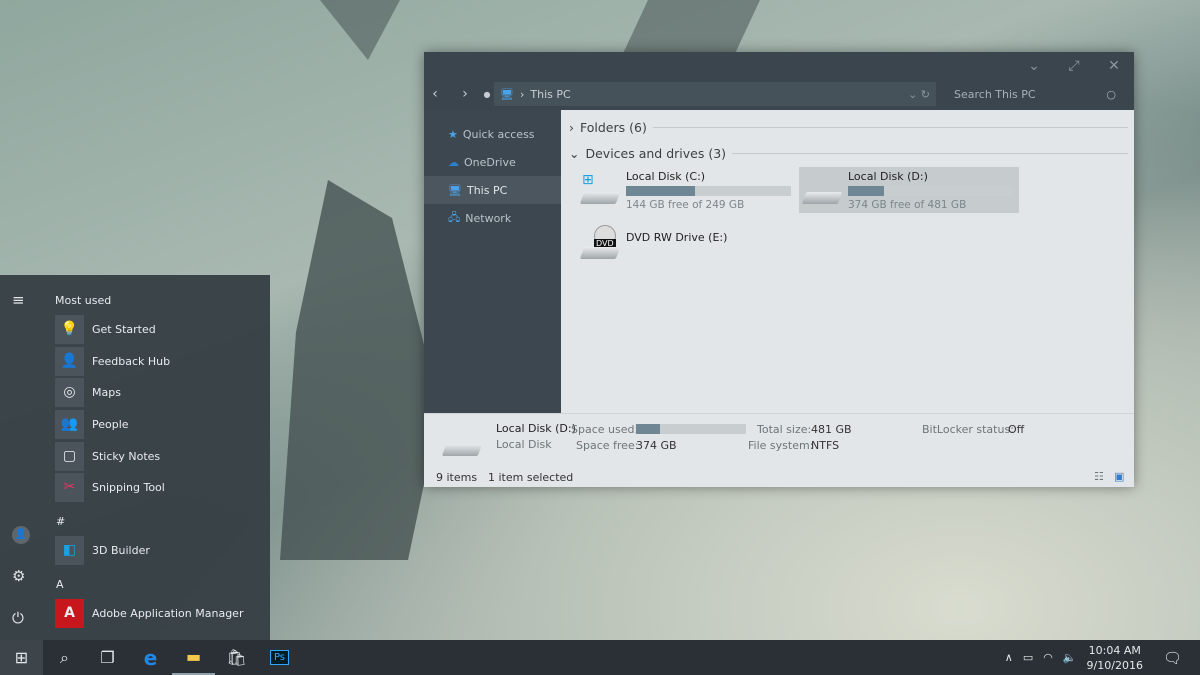 Image resolution: width=1200 pixels, height=675 pixels. I want to click on app-3d-builder: ◧ 3D Builder, so click(102, 550).